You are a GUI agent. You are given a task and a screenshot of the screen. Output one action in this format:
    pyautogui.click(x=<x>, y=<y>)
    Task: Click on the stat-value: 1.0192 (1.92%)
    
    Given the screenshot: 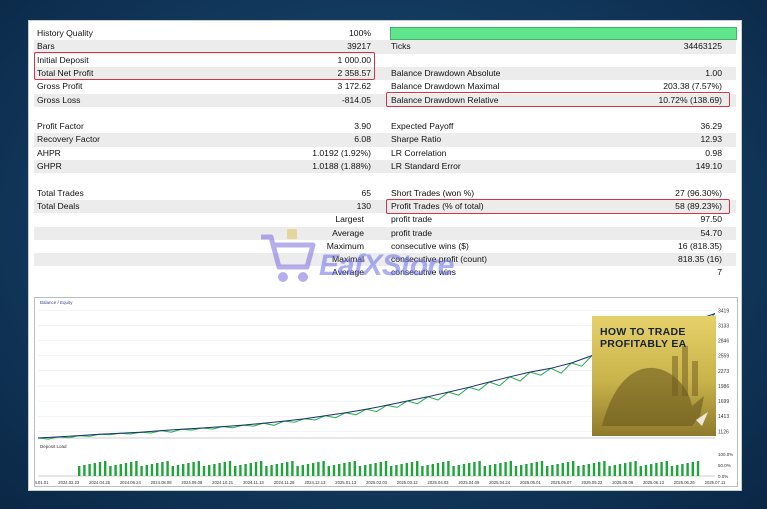 What is the action you would take?
    pyautogui.click(x=341, y=152)
    